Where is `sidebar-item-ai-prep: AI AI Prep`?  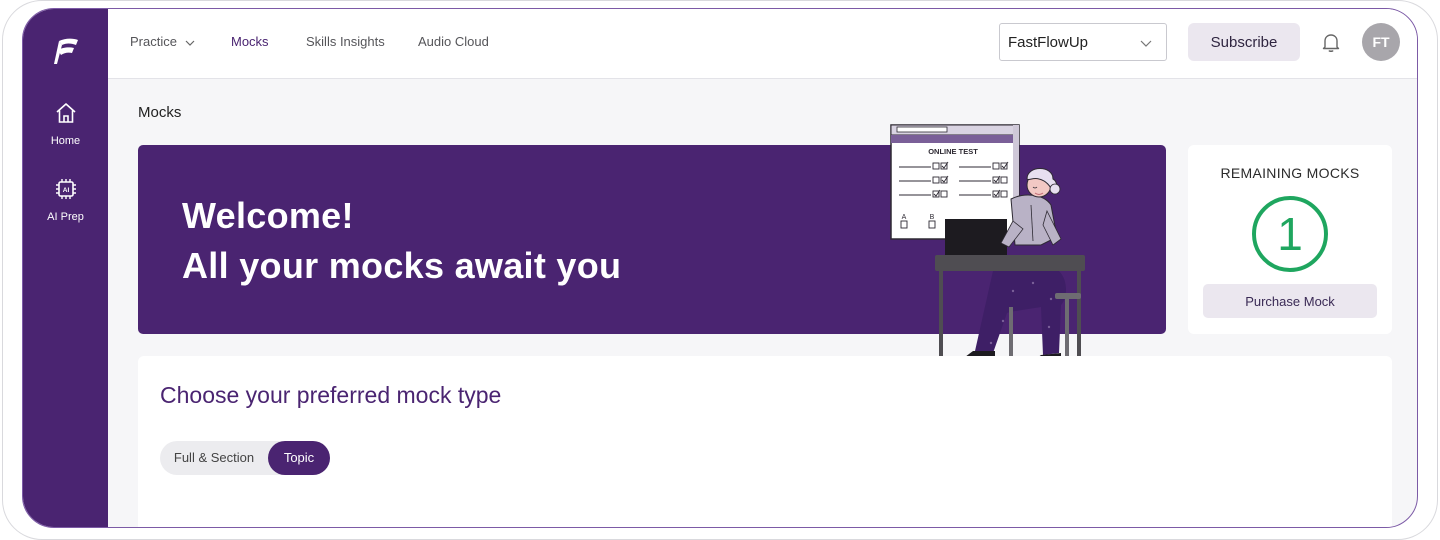 sidebar-item-ai-prep: AI AI Prep is located at coordinates (65, 201).